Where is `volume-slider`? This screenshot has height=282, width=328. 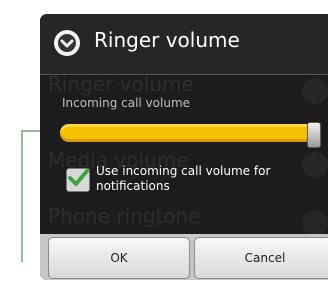
volume-slider is located at coordinates (191, 135).